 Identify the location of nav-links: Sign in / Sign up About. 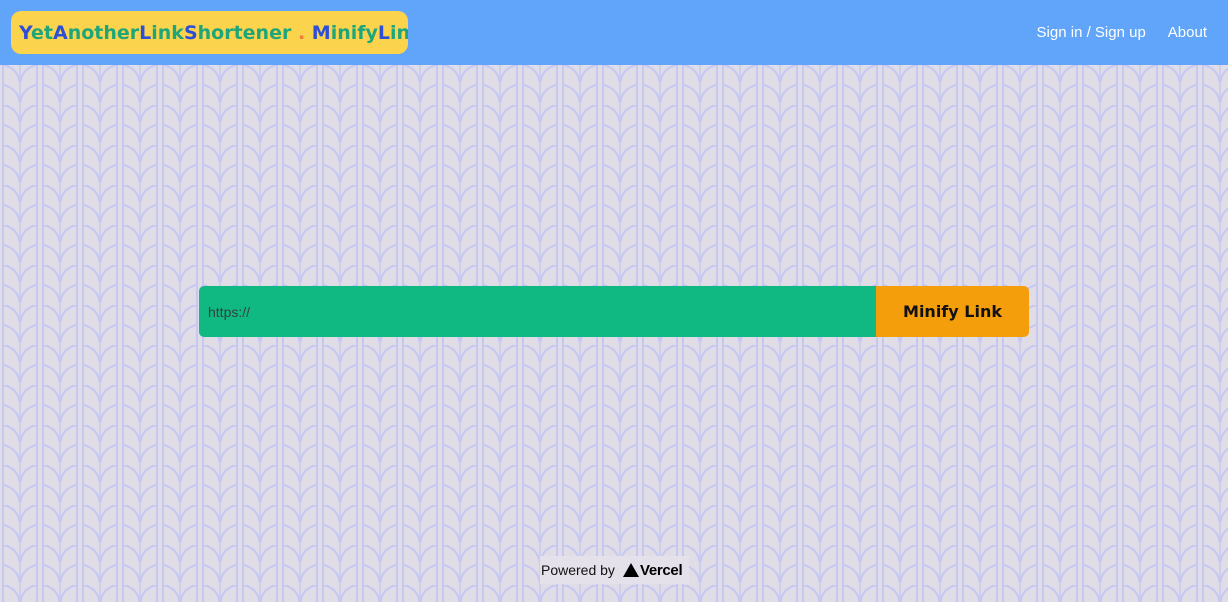
(1122, 32).